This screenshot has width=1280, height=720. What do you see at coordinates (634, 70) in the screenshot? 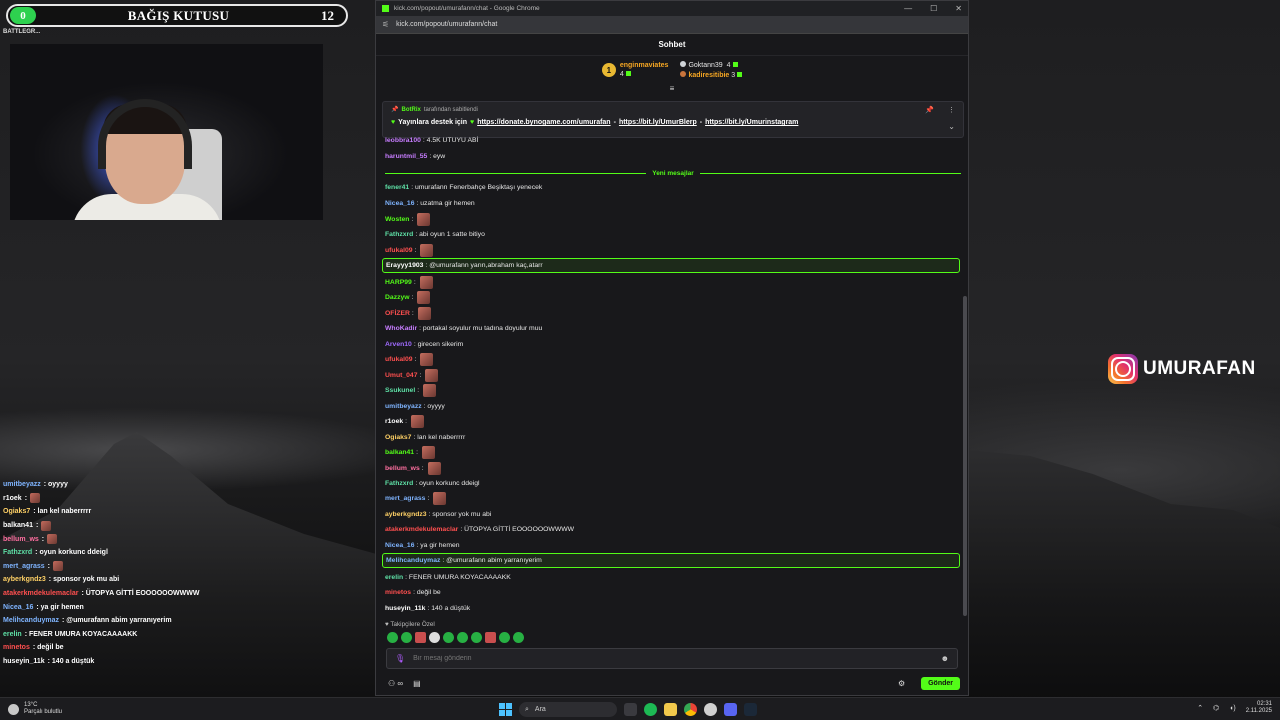
I see `leader-first: 1 enginmaviates 4` at bounding box center [634, 70].